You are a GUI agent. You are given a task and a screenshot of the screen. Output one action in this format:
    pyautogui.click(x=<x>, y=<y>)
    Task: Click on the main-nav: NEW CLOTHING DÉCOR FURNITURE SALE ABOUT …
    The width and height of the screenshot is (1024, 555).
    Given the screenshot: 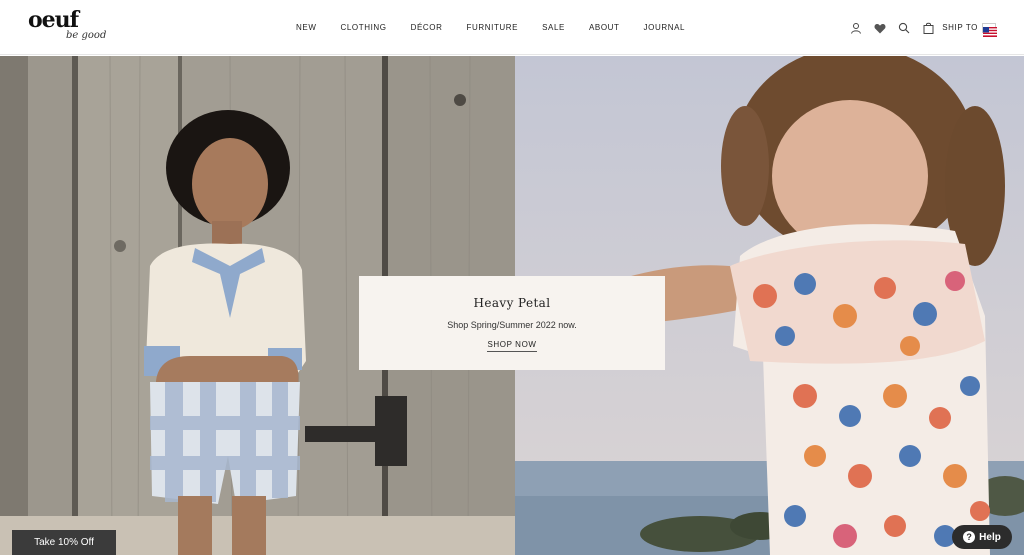 What is the action you would take?
    pyautogui.click(x=502, y=28)
    